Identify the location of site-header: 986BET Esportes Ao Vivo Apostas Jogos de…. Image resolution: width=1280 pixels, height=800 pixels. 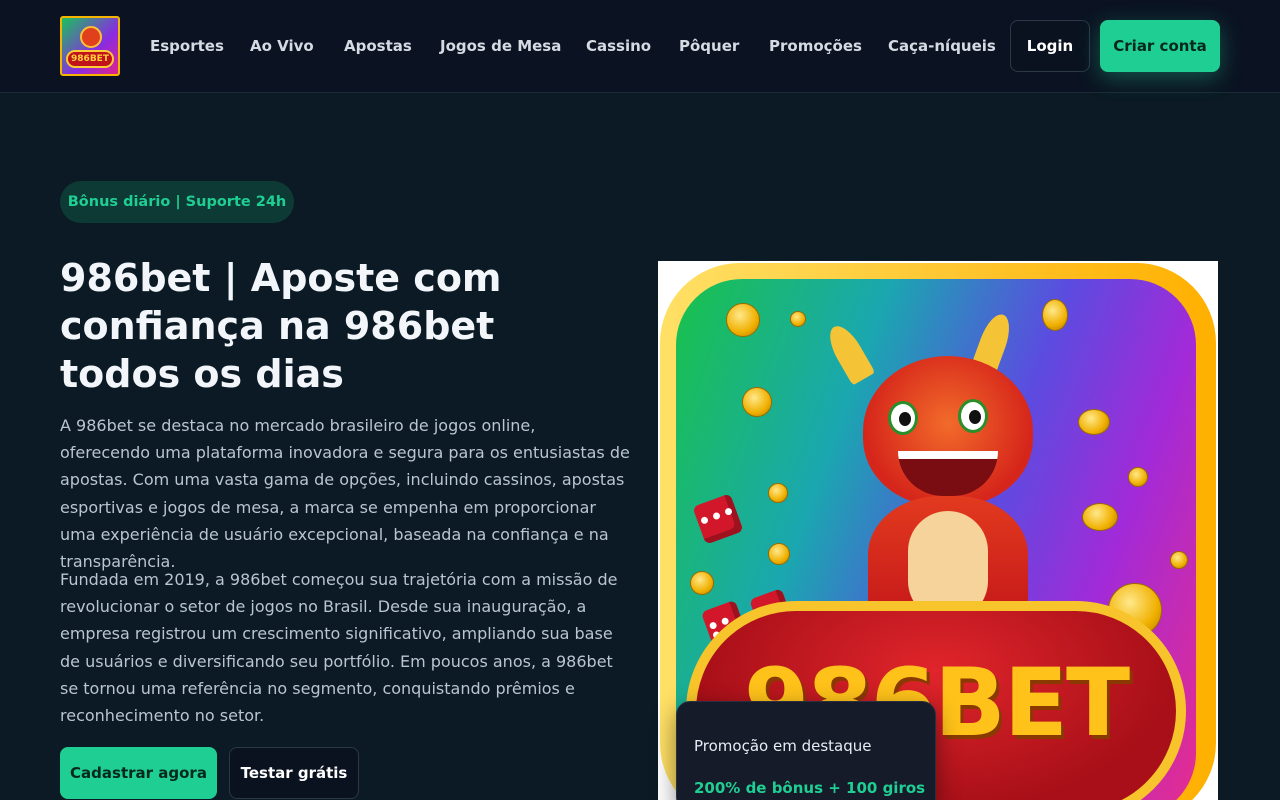
(640, 46).